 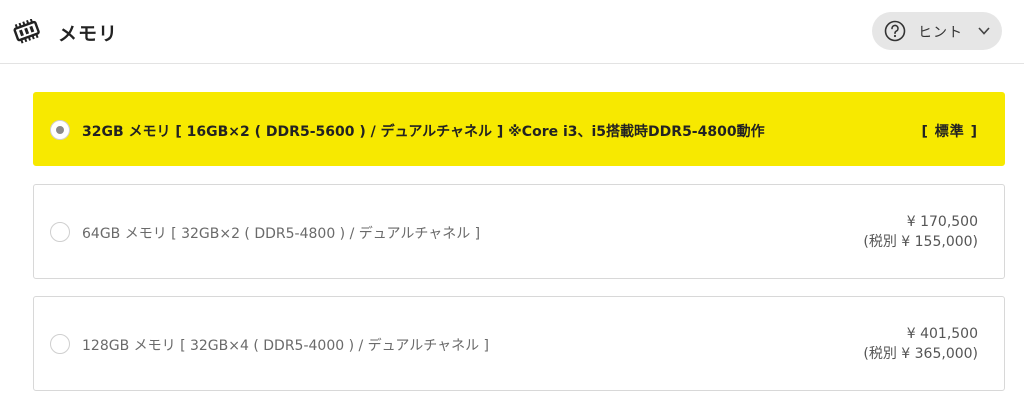 What do you see at coordinates (920, 344) in the screenshot?
I see `option-price-block: ¥ 401,500 (税別 ¥ 365,000)` at bounding box center [920, 344].